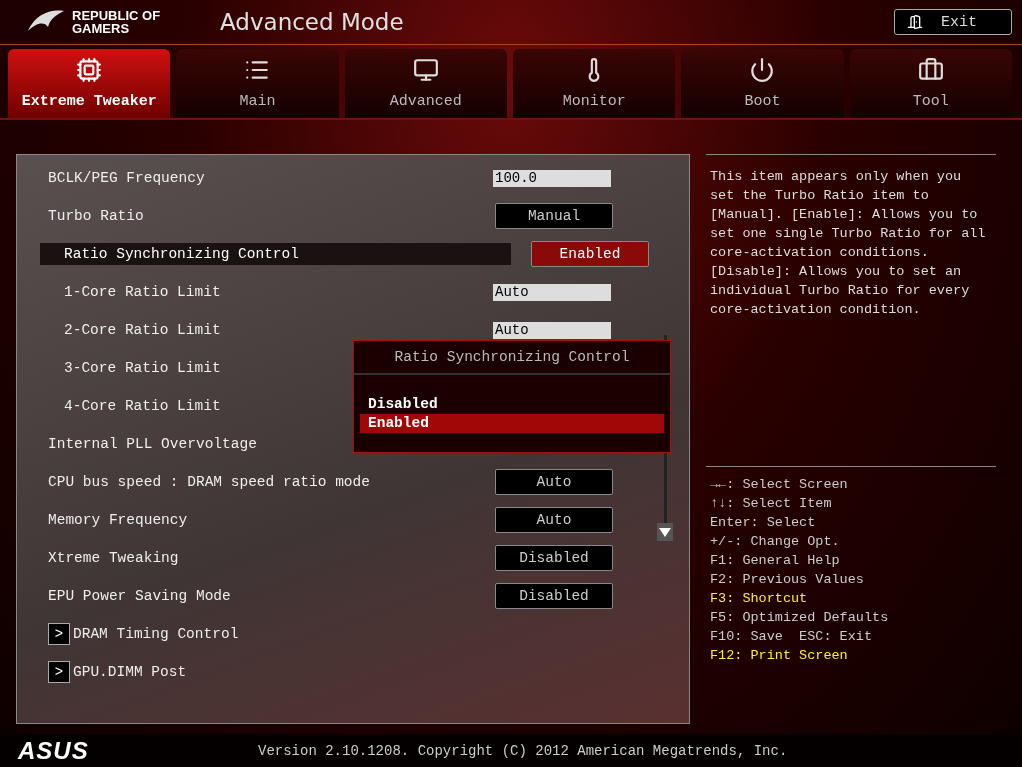 Image resolution: width=1022 pixels, height=767 pixels. I want to click on door-icon, so click(915, 22).